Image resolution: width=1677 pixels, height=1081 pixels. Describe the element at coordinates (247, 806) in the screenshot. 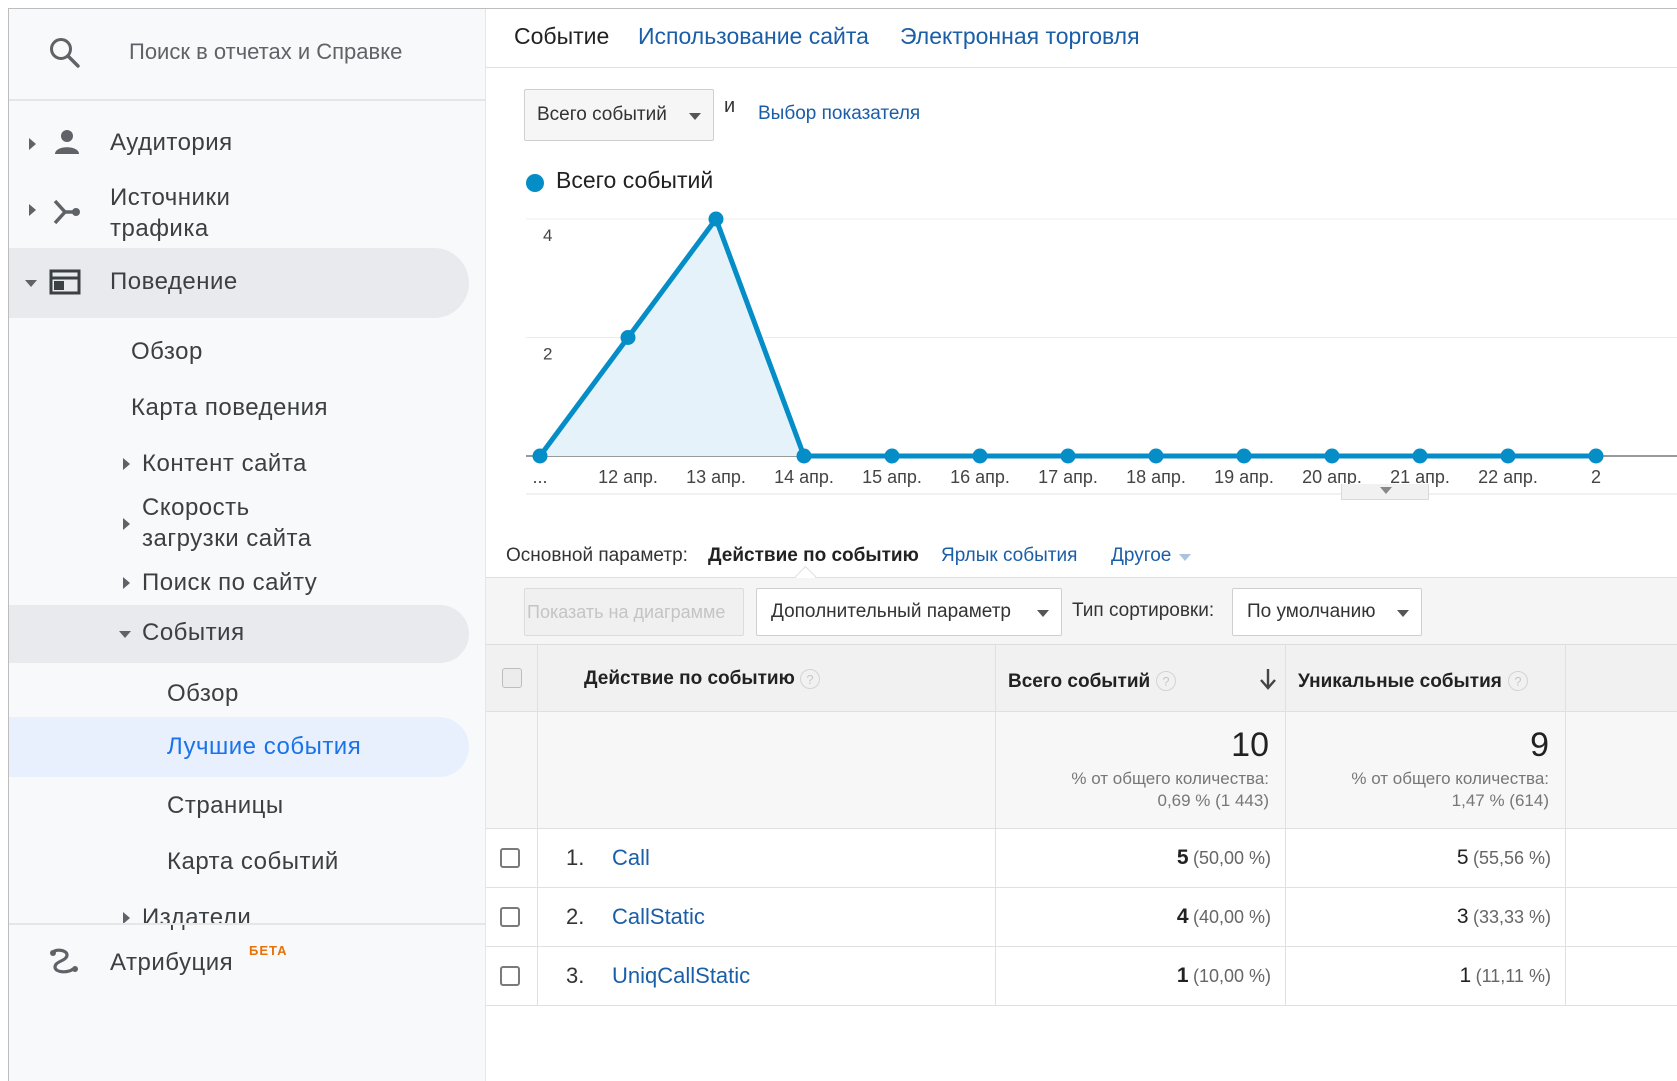

I see `sidebar-item-pages: Страницы` at that location.